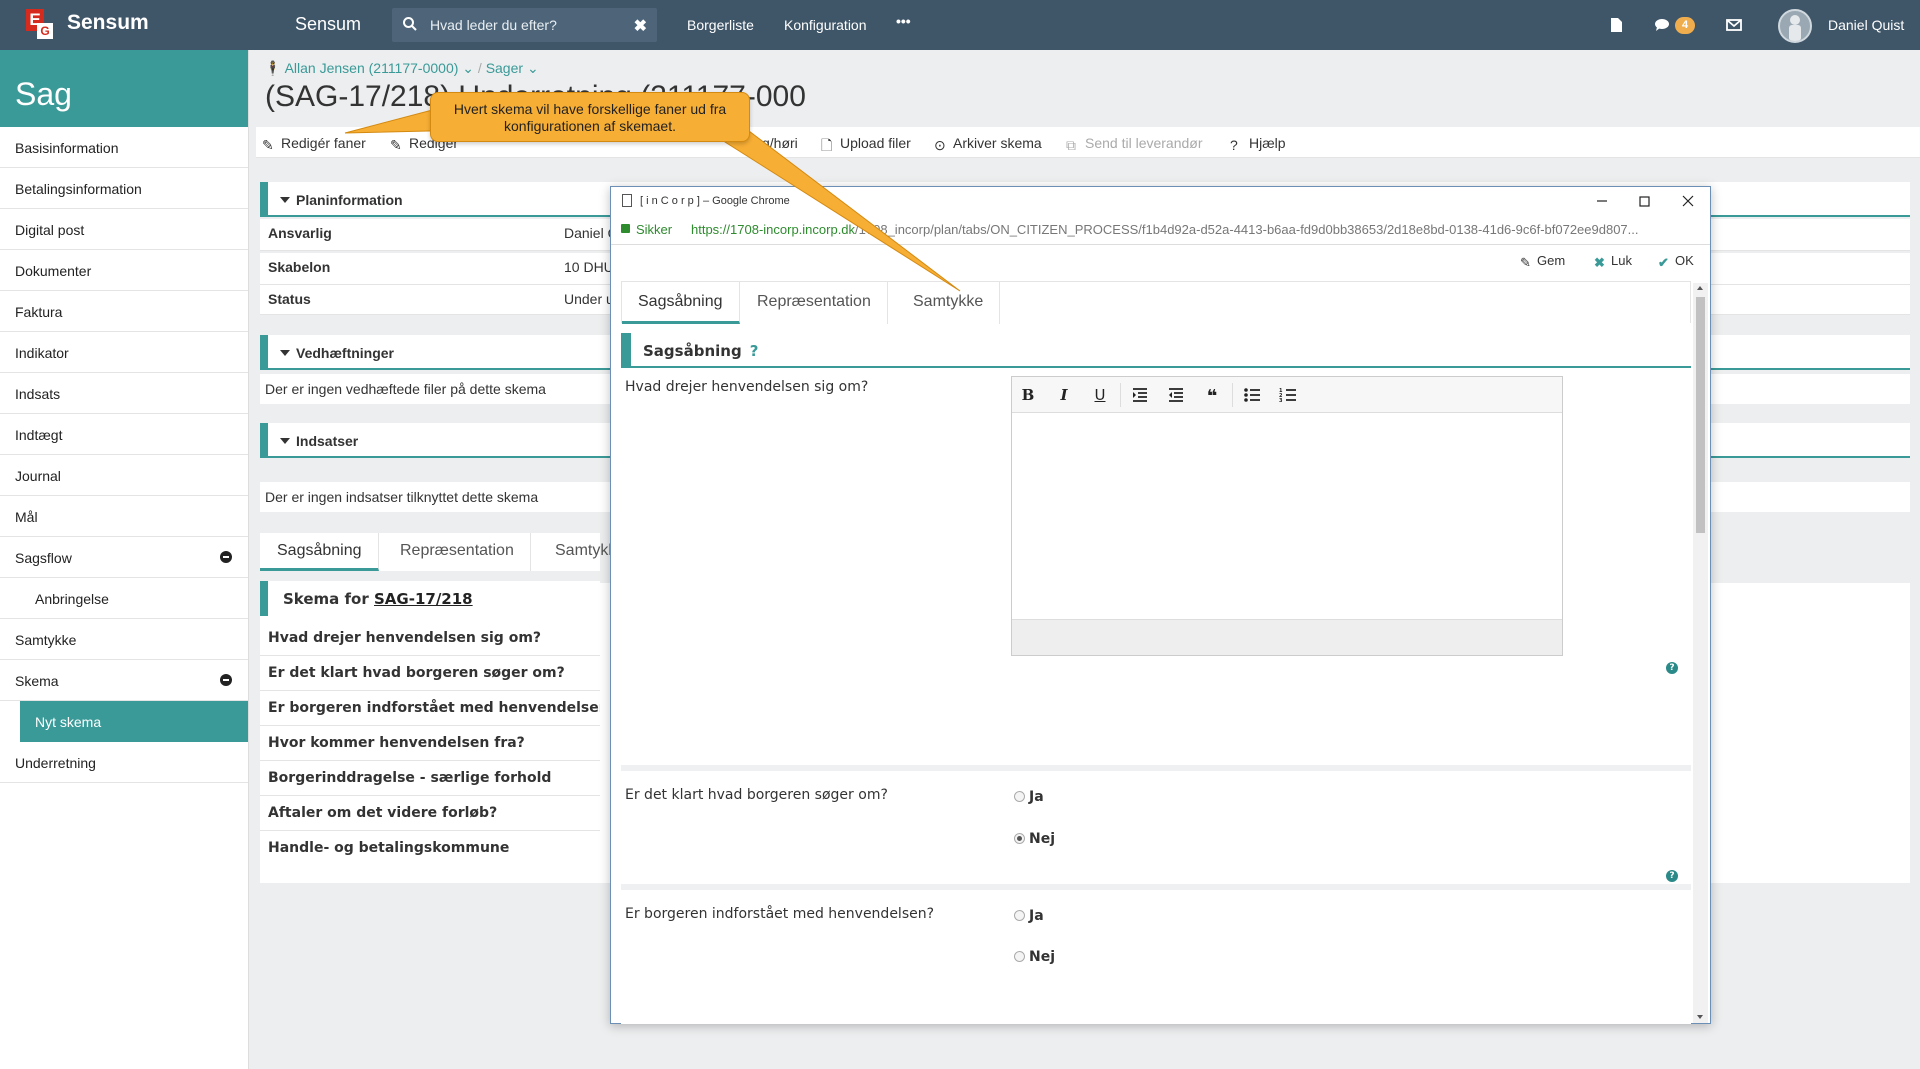  Describe the element at coordinates (1685, 25) in the screenshot. I see `notification-badge: 4` at that location.